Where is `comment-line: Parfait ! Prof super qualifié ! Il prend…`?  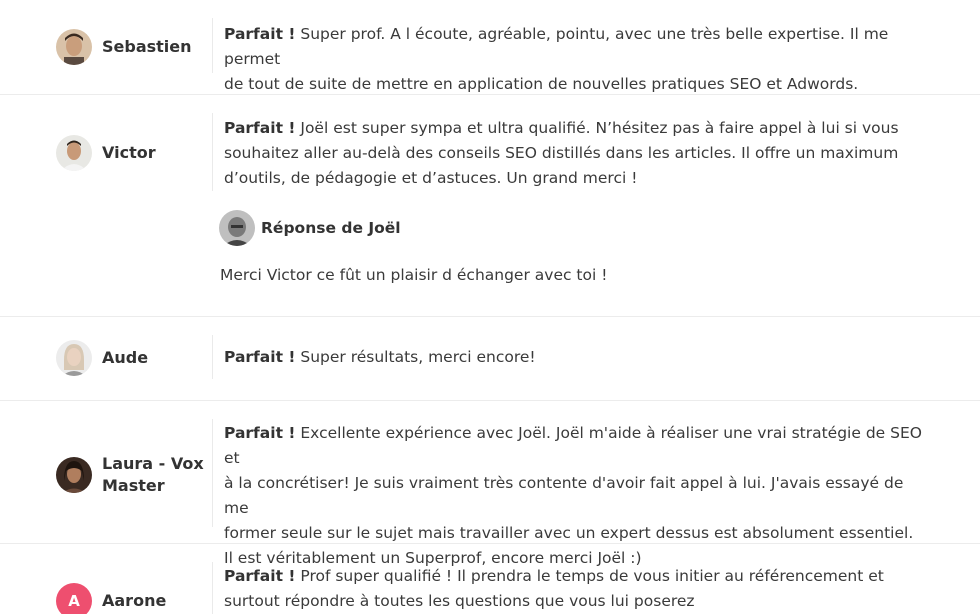
comment-line: Parfait ! Prof super qualifié ! Il prend… is located at coordinates (554, 576).